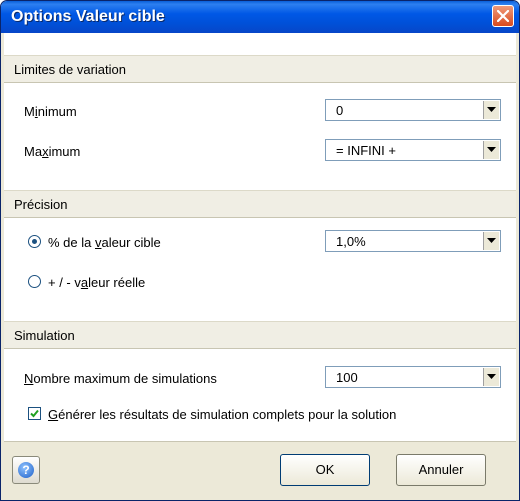 This screenshot has height=501, width=520. I want to click on dialog-title: Options Valeur cible, so click(88, 16).